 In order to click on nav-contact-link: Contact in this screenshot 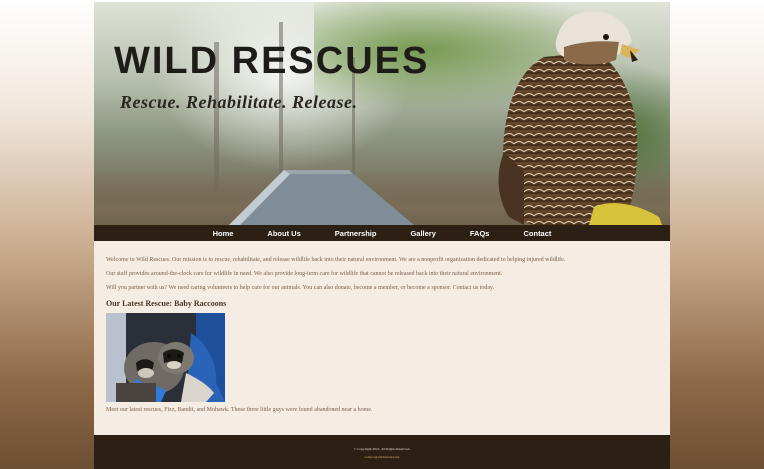, I will do `click(537, 233)`.